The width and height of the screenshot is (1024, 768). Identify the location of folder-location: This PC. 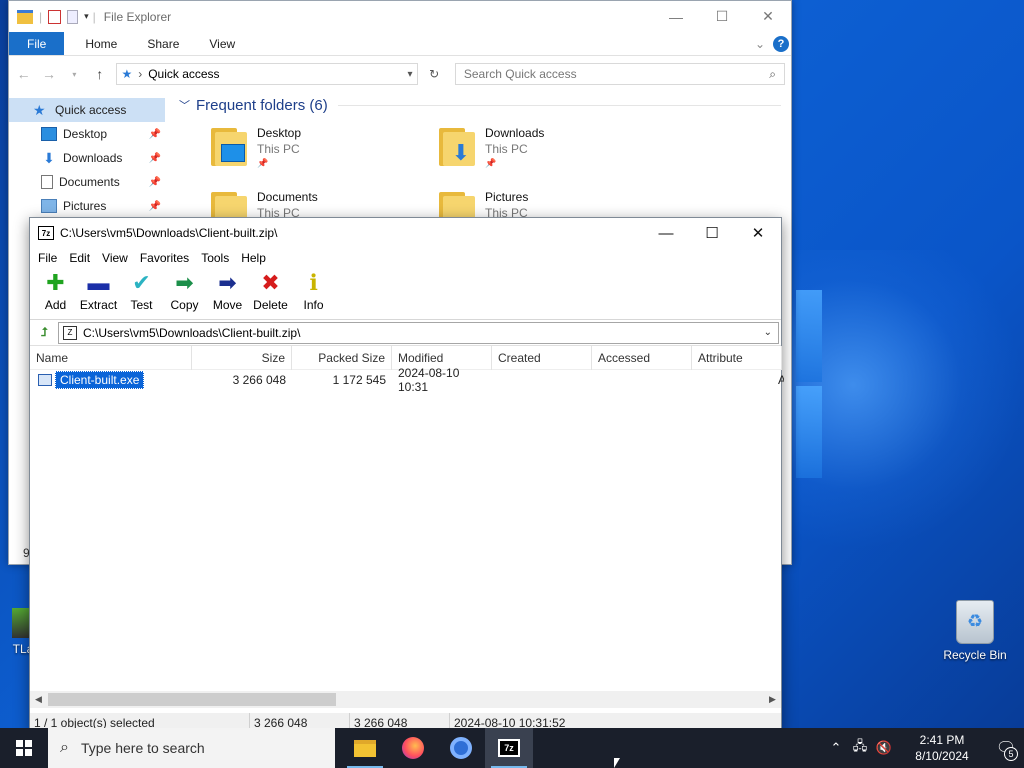
(278, 149).